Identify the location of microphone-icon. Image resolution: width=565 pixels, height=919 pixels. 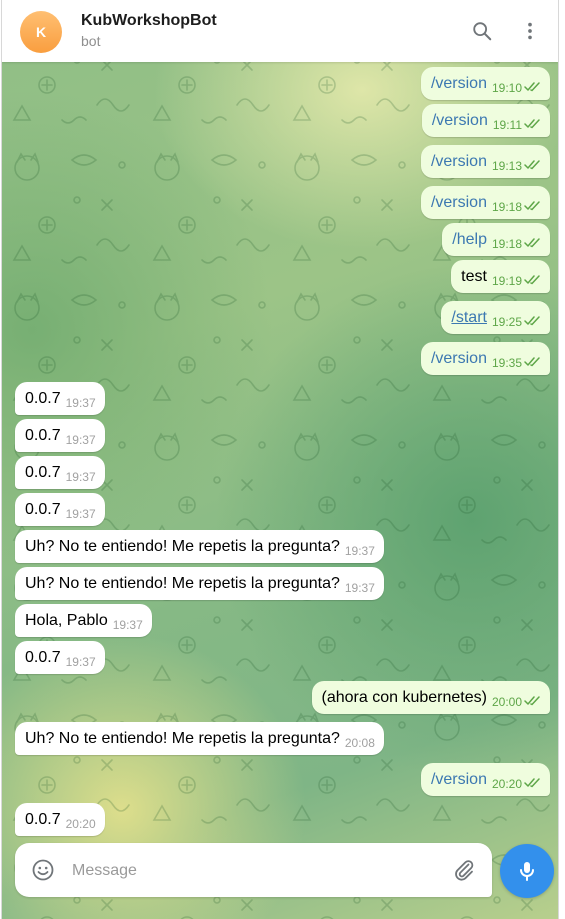
(527, 871).